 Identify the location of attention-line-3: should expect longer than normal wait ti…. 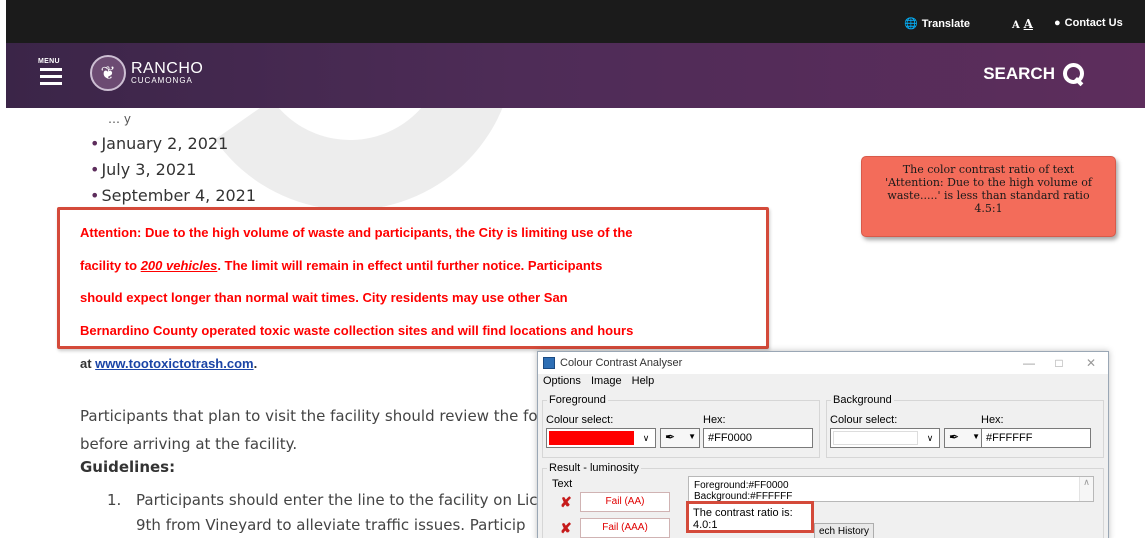
(324, 297).